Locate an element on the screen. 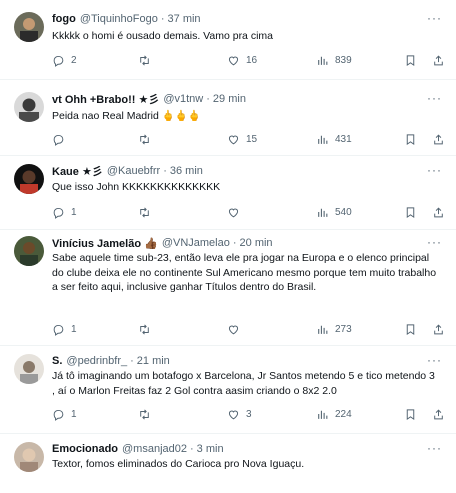 Image resolution: width=456 pixels, height=493 pixels. timestamp: 29 min is located at coordinates (229, 99).